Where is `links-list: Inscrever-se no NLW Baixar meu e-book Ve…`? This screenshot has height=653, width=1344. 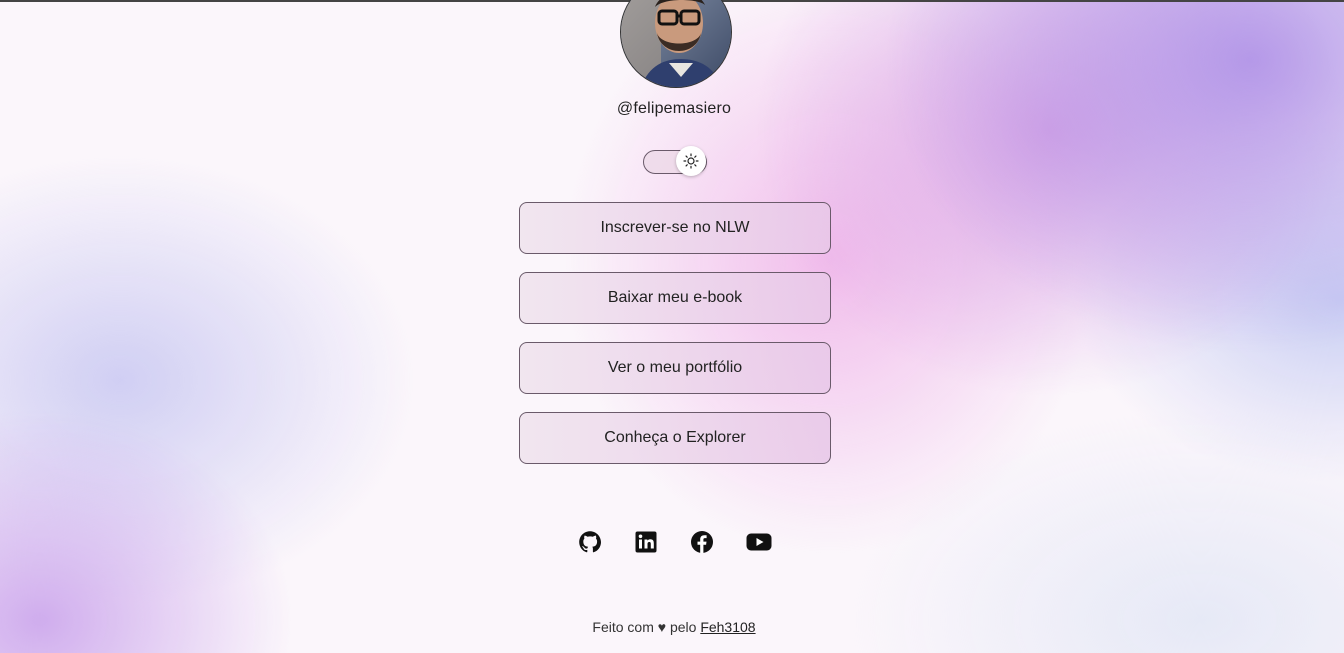
links-list: Inscrever-se no NLW Baixar meu e-book Ve… is located at coordinates (675, 342).